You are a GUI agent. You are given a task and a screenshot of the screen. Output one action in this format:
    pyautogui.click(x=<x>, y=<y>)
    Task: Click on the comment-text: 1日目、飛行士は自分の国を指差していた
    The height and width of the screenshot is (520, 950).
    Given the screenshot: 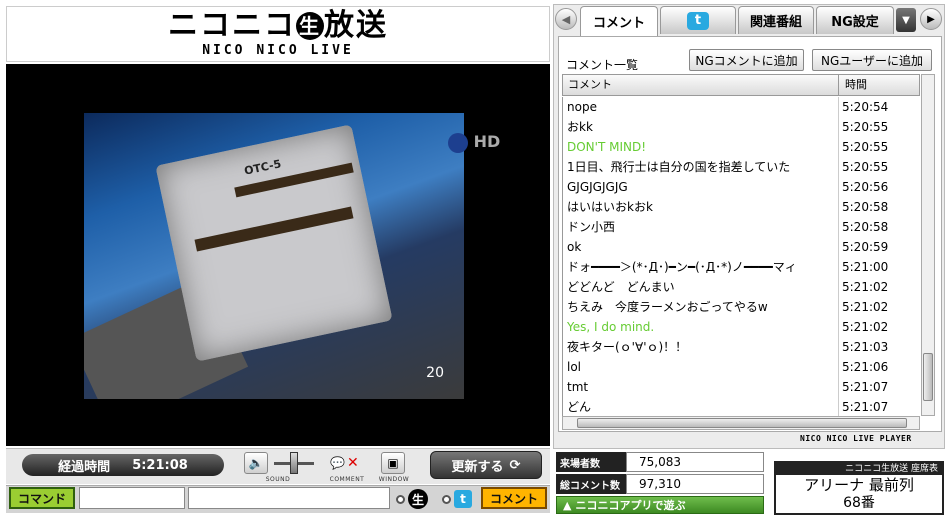 What is the action you would take?
    pyautogui.click(x=701, y=167)
    